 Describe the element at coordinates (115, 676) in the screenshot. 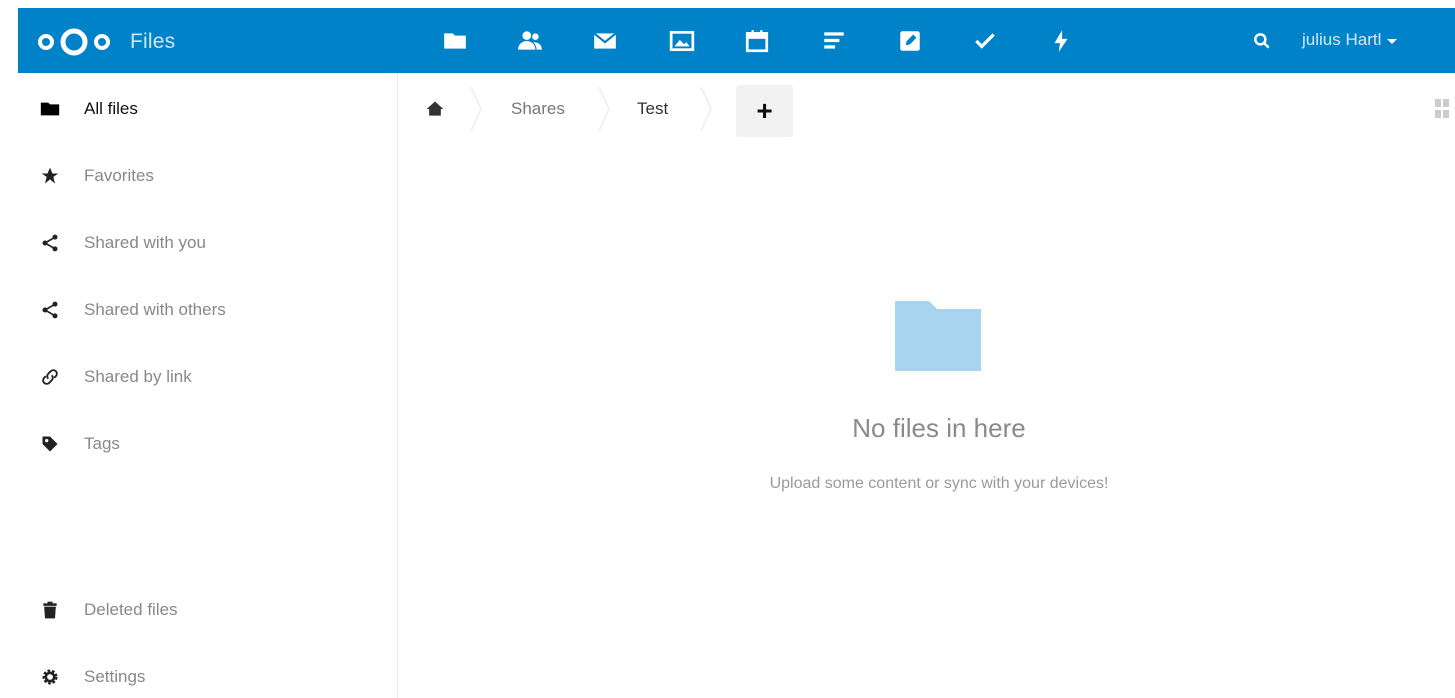

I see `sidebar-item-label: Settings` at that location.